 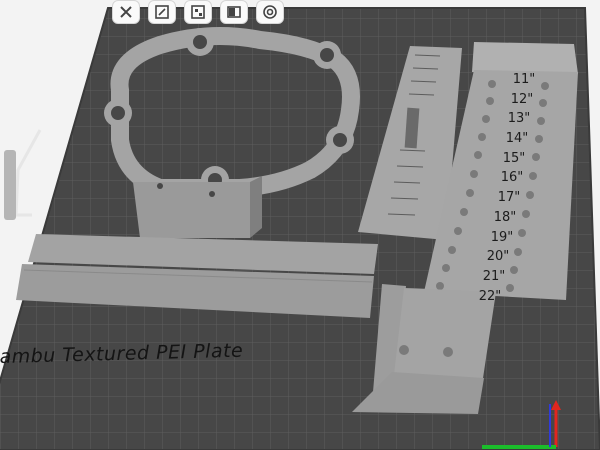 I want to click on plate-icon, so click(x=198, y=12).